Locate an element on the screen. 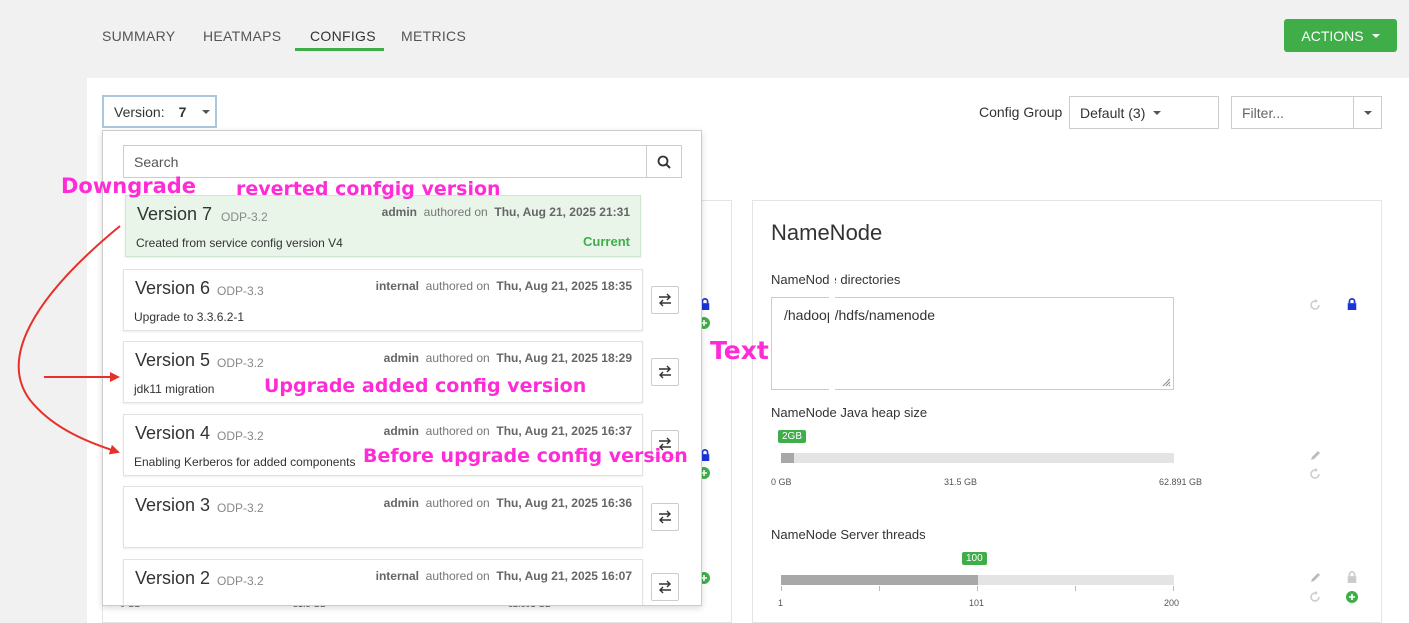  annotation-downgrade: Downgrade is located at coordinates (129, 186).